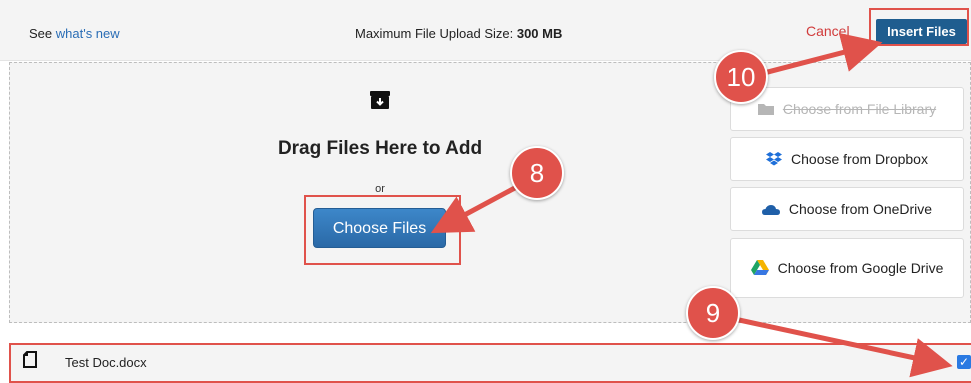 The image size is (971, 383). I want to click on choose-from-onedrive-button: Choose from OneDrive, so click(847, 209).